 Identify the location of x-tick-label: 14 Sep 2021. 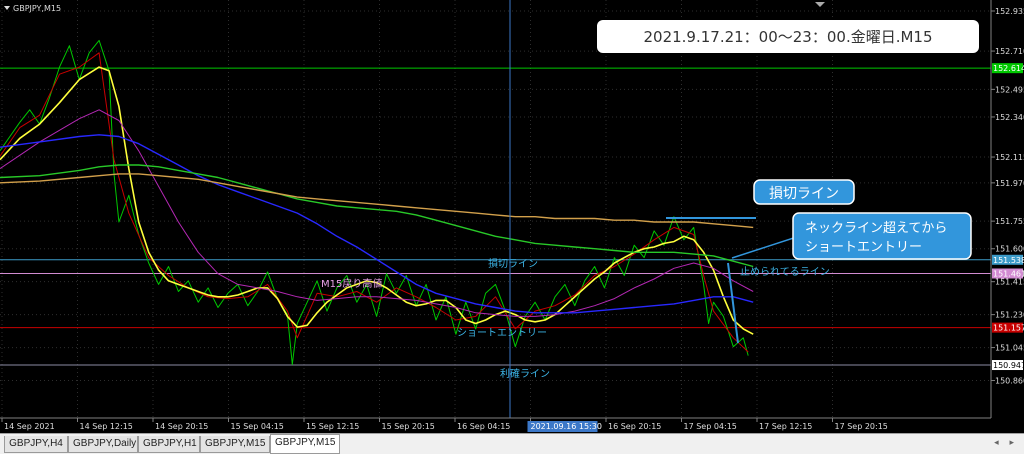
(29, 426).